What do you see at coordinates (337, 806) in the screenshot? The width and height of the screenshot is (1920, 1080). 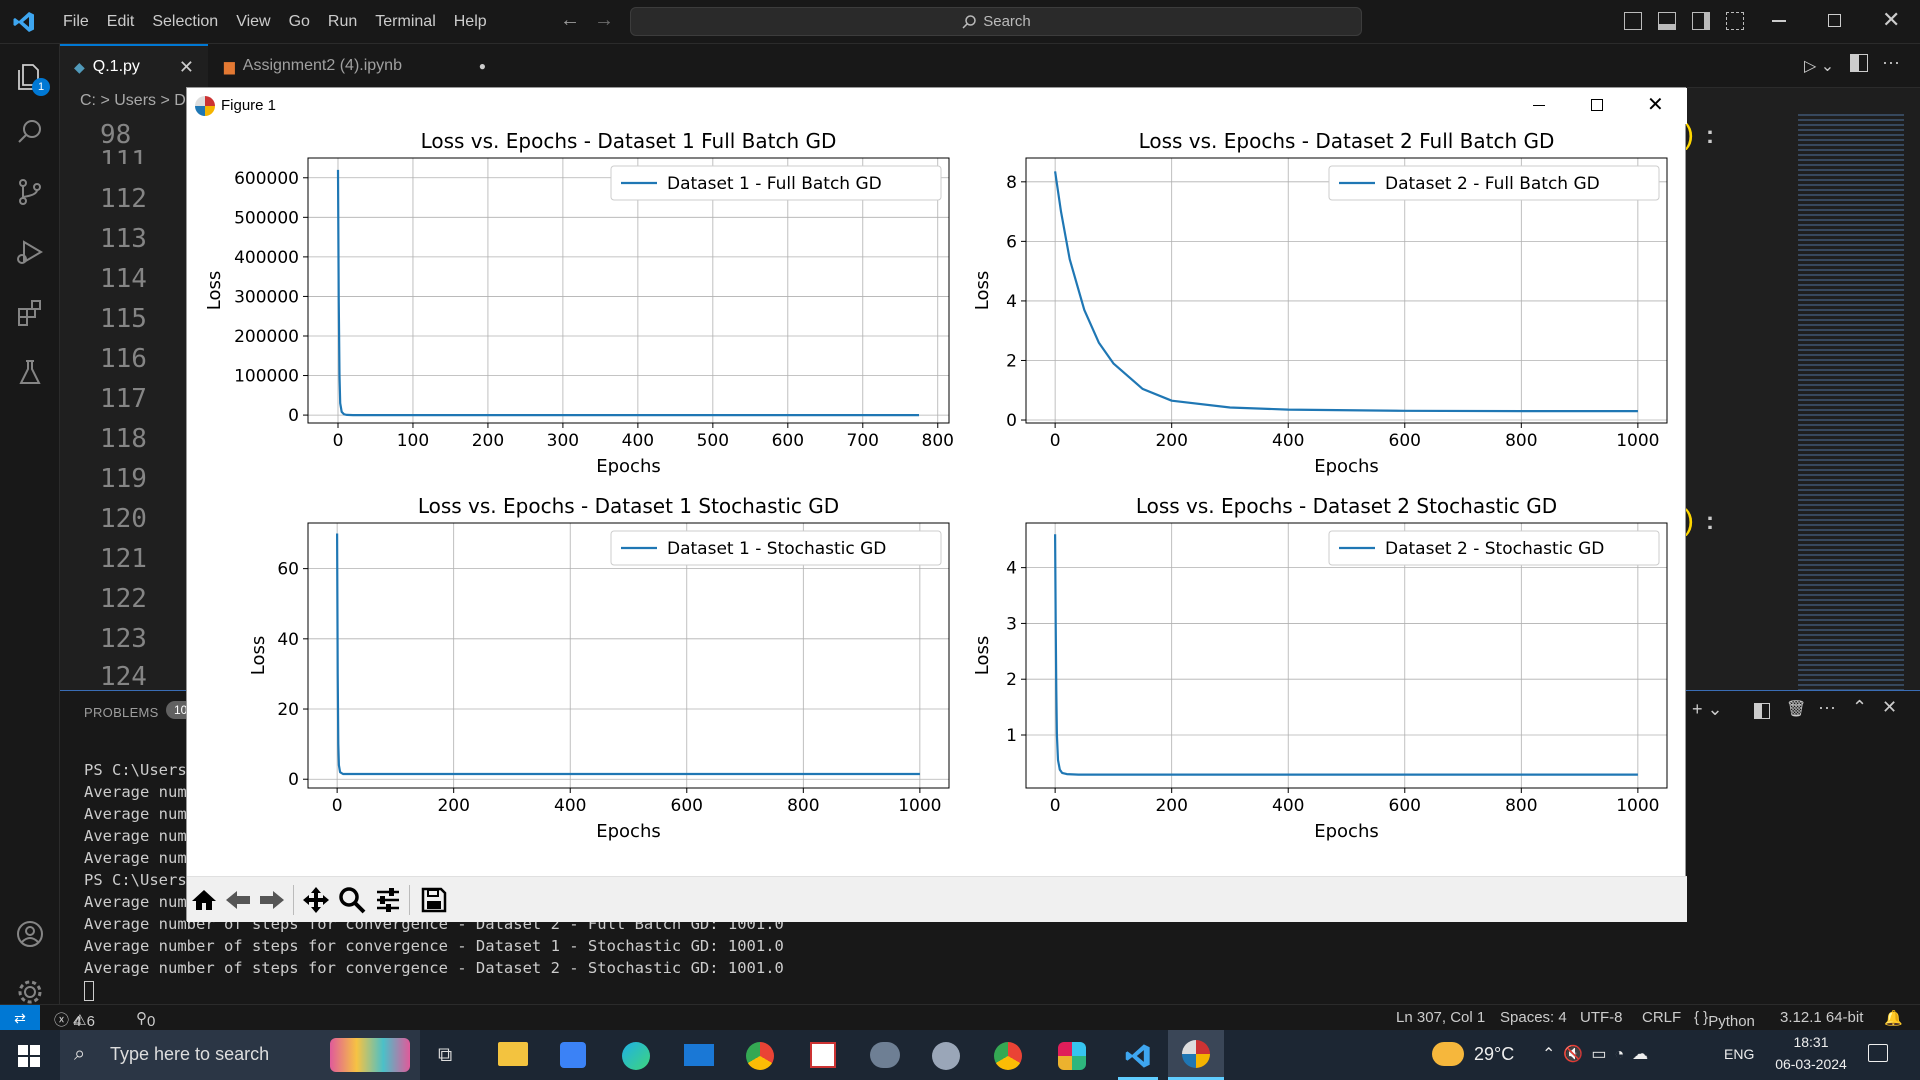 I see `x-tick-label: 0` at bounding box center [337, 806].